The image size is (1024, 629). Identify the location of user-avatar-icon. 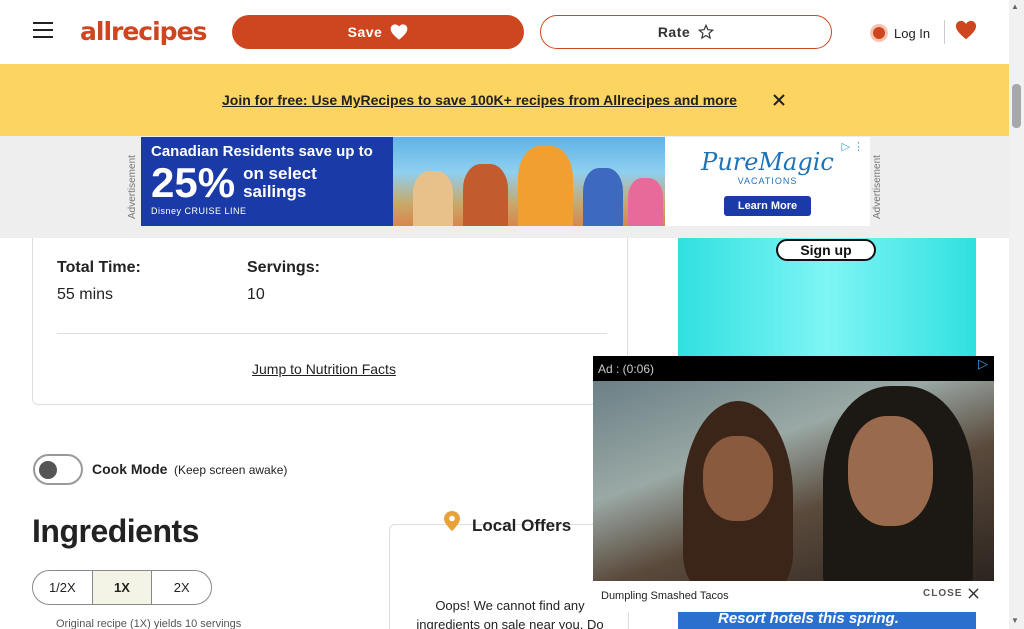
(879, 33).